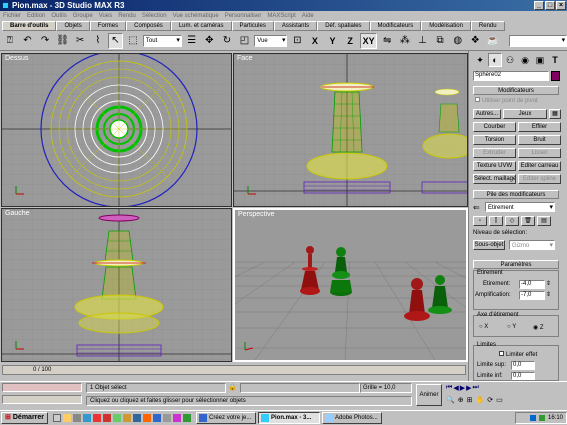 This screenshot has height=425, width=567. I want to click on maximize-viewport-icon: ▭, so click(499, 400).